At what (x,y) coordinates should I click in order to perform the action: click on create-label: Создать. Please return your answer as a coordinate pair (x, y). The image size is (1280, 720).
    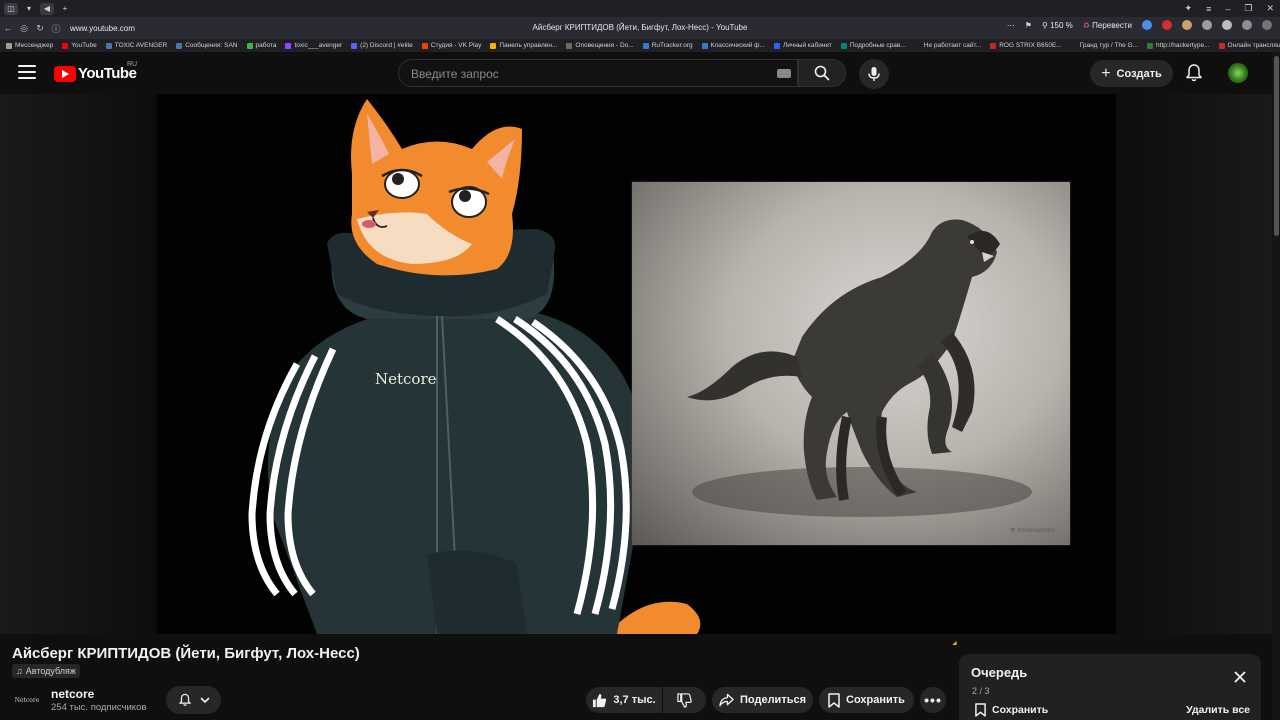
    Looking at the image, I should click on (1139, 73).